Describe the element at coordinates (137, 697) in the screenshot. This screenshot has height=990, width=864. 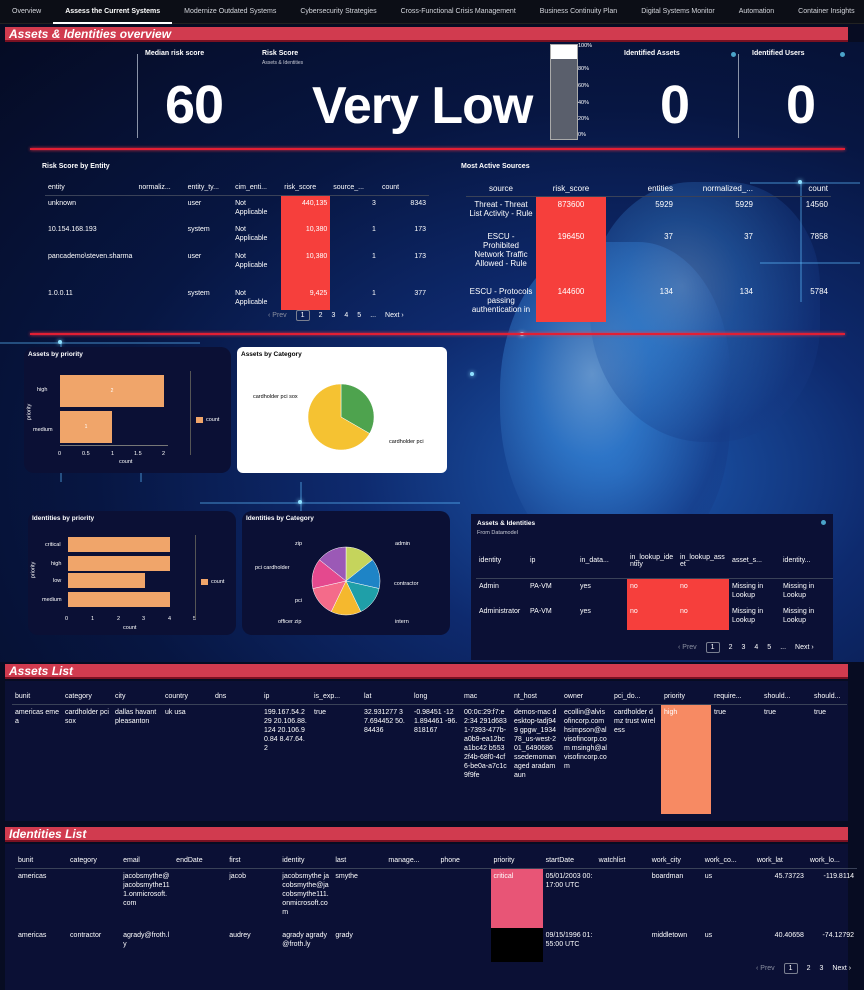
I see `column-header: city` at that location.